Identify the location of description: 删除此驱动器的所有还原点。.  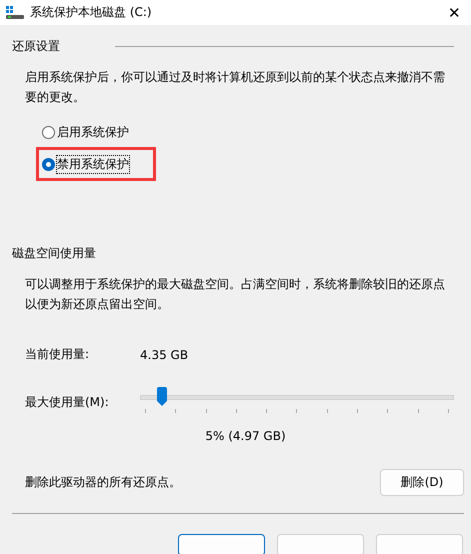
(103, 482).